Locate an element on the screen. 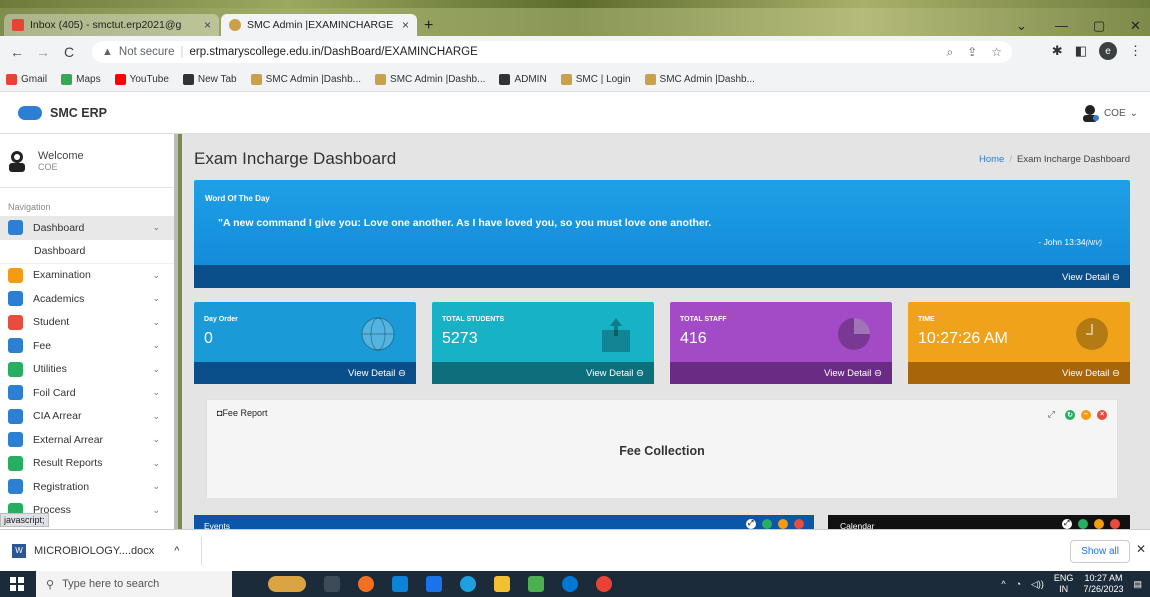 The height and width of the screenshot is (597, 1150). sidebar-item-foil-card: Foil Card ⌄ is located at coordinates (87, 393).